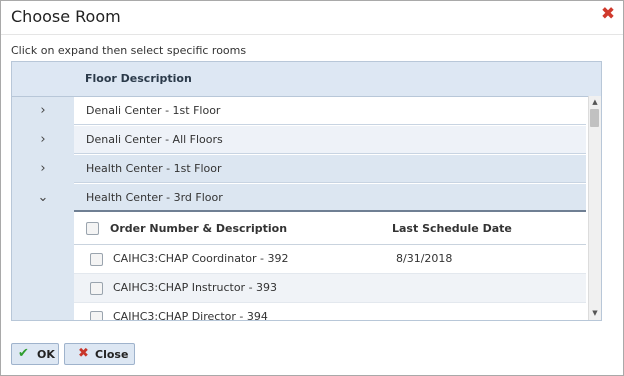  Describe the element at coordinates (92, 228) in the screenshot. I see `select-all-checkbox` at that location.